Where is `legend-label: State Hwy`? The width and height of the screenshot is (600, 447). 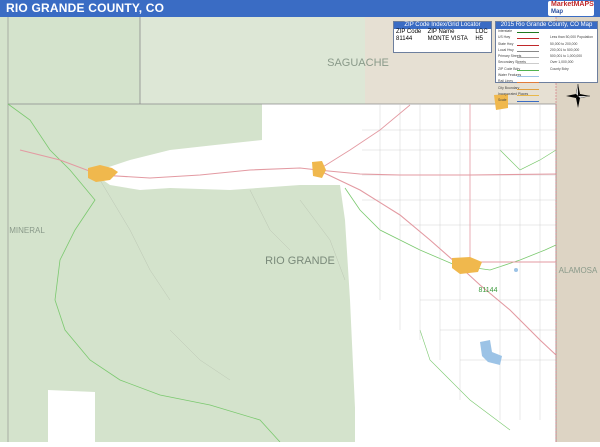
legend-label: State Hwy is located at coordinates (506, 43).